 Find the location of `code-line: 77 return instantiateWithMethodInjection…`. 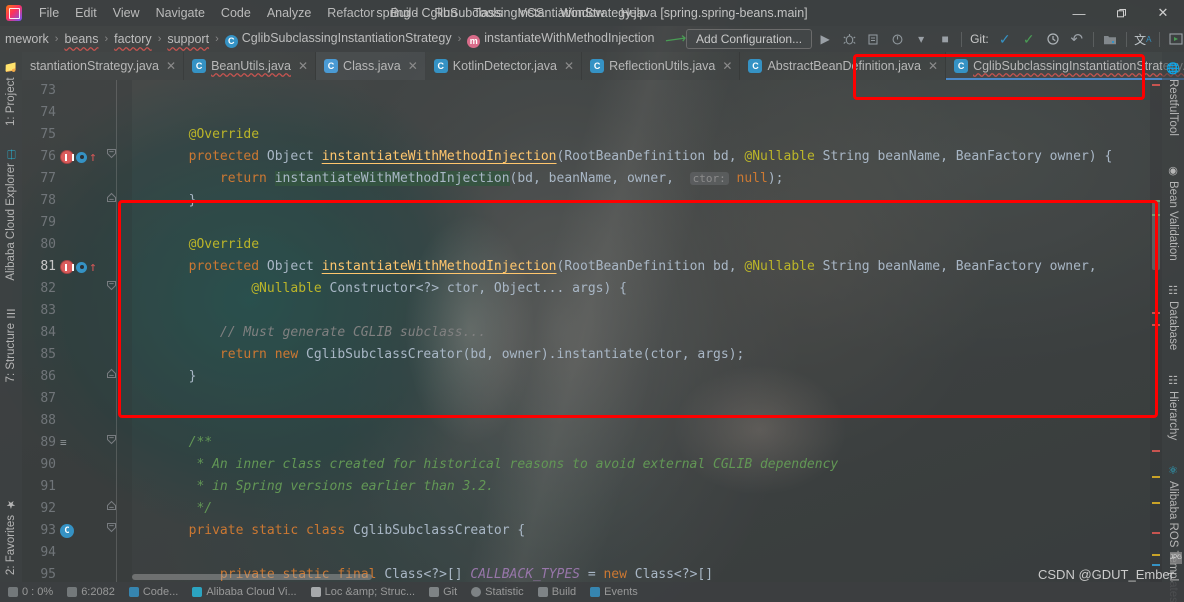

code-line: 77 return instantiateWithMethodInjection… is located at coordinates (592, 179).